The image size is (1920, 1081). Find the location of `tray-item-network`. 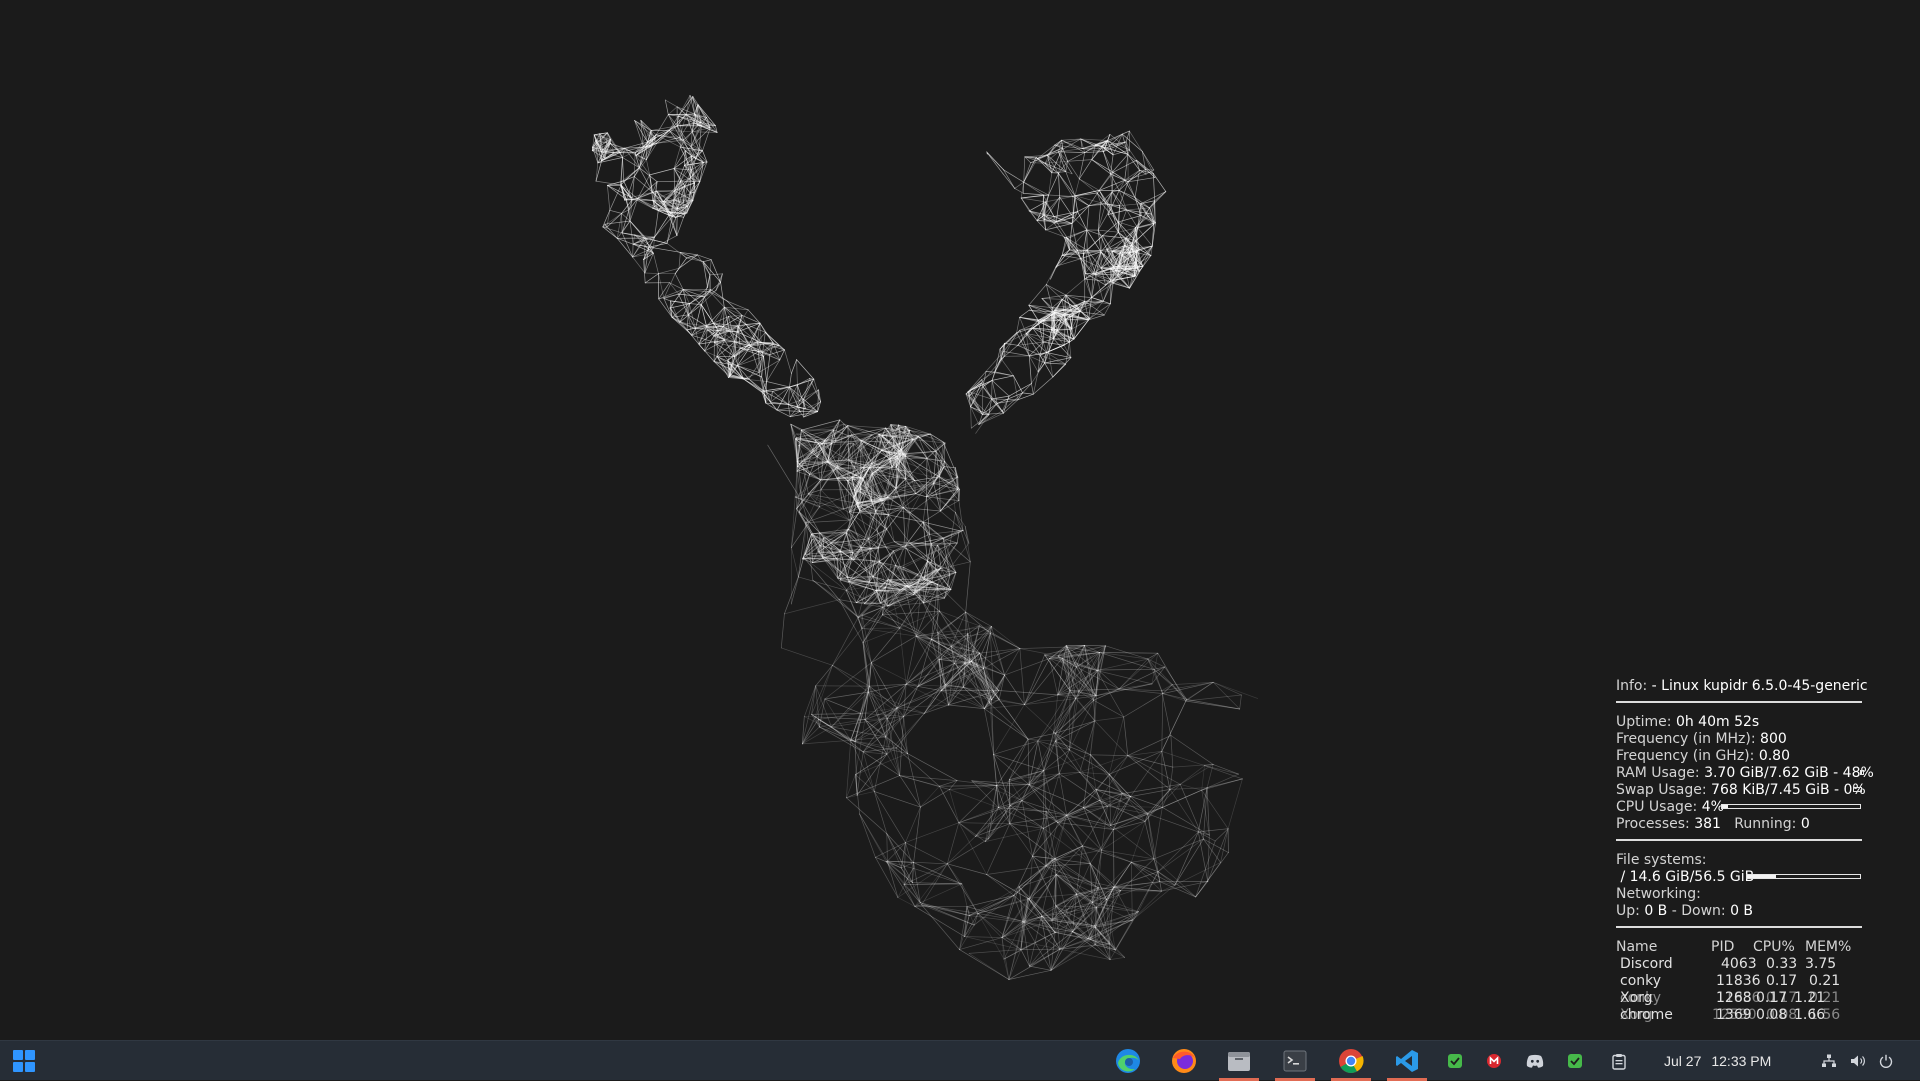

tray-item-network is located at coordinates (1829, 1061).